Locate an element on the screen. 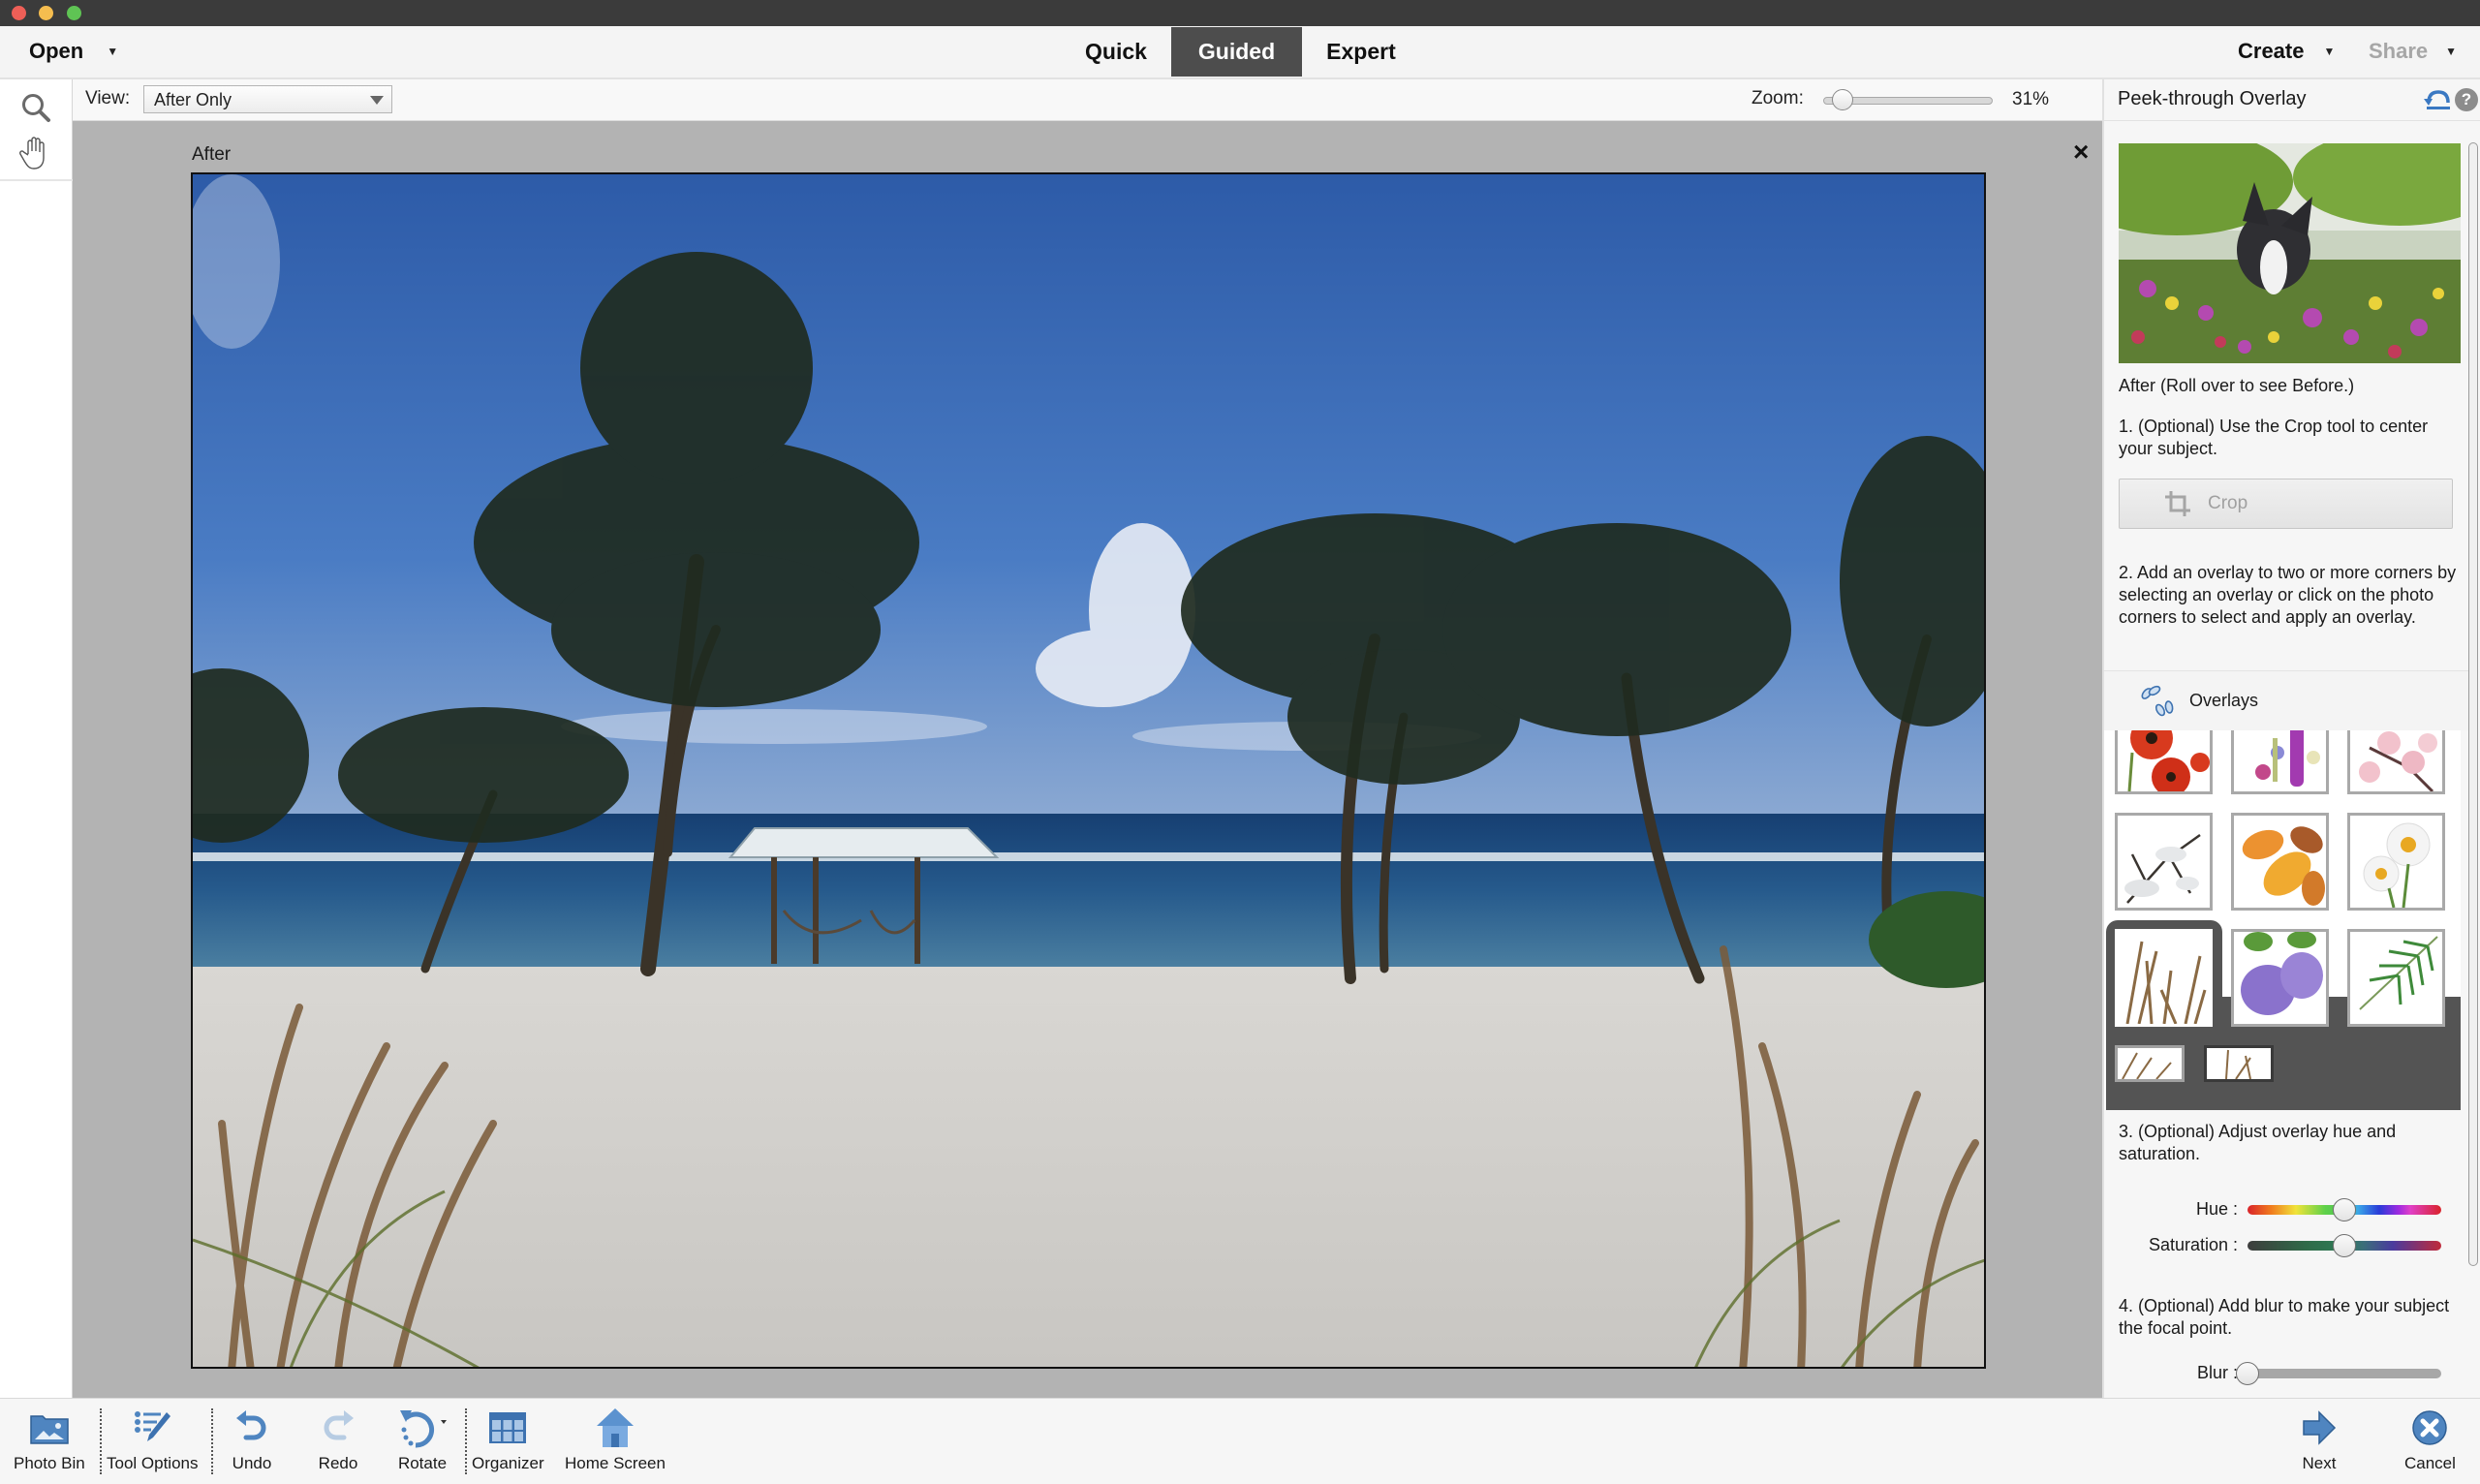 This screenshot has width=2480, height=1484. share-label: Share is located at coordinates (2399, 51).